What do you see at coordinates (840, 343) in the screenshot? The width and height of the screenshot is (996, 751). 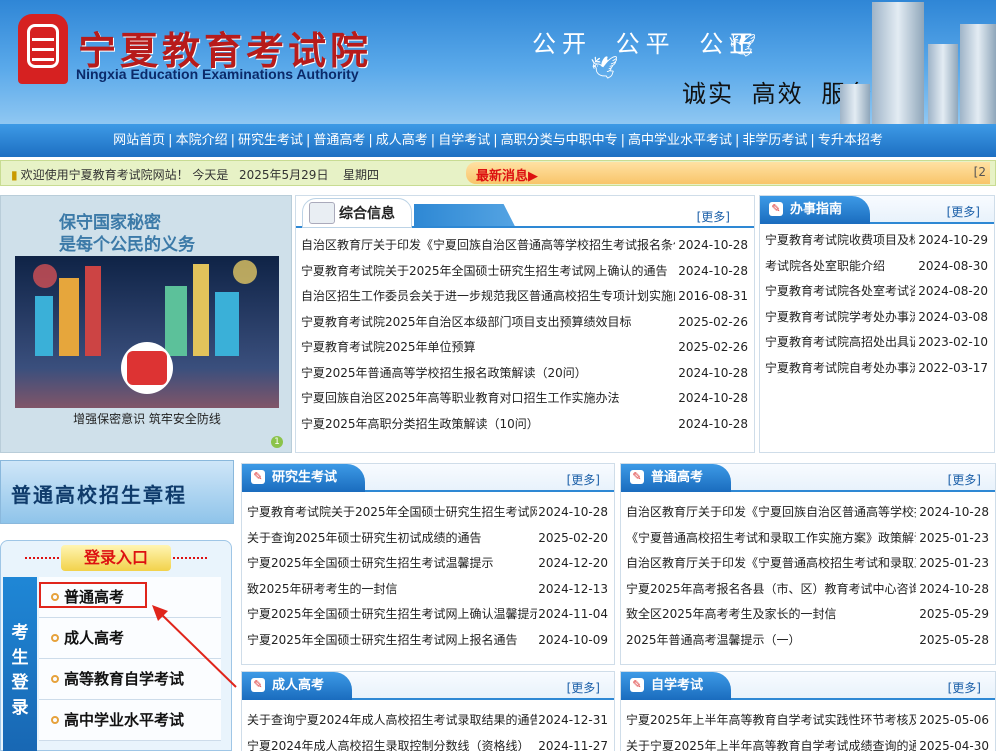 I see `news-title: 宁夏教育考试院高招处出具证明` at bounding box center [840, 343].